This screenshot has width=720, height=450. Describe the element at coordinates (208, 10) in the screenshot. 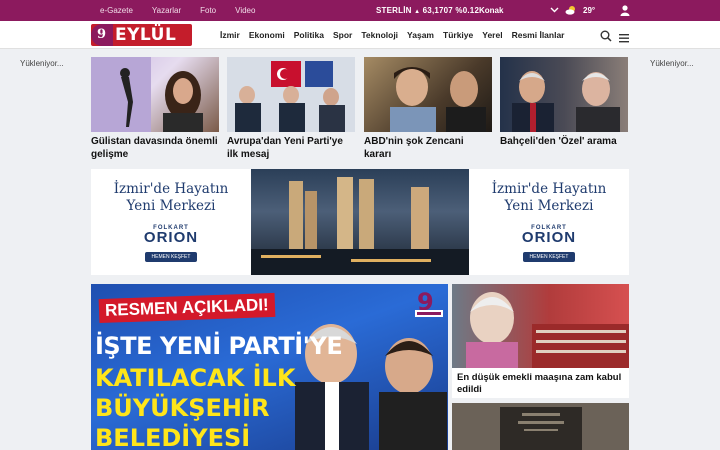

I see `link-foto: Foto` at that location.